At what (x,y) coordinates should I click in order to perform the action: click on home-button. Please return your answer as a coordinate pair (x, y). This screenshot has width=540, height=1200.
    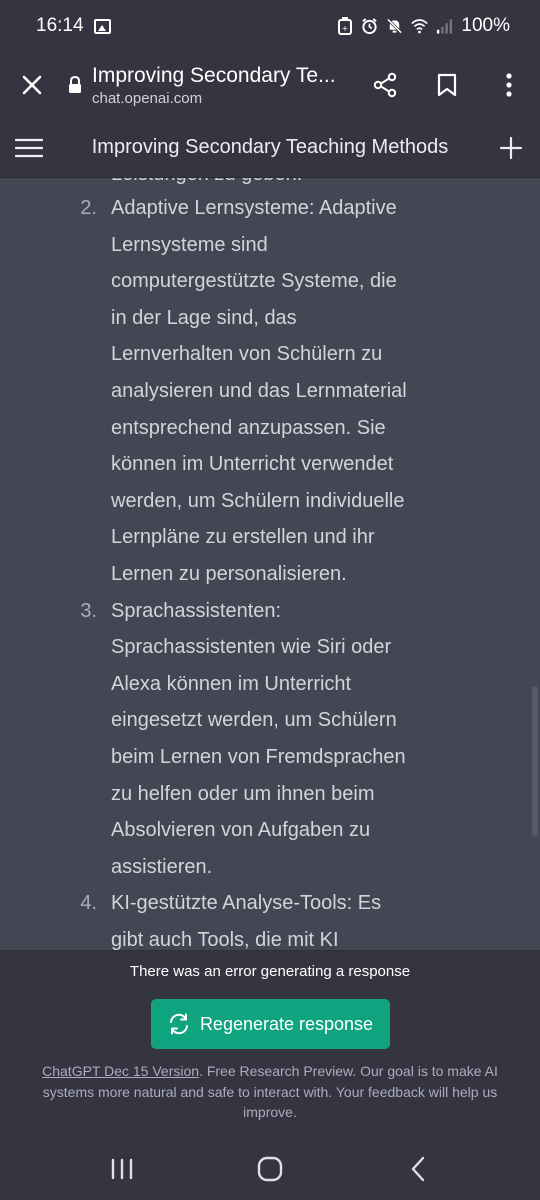
    Looking at the image, I should click on (270, 1169).